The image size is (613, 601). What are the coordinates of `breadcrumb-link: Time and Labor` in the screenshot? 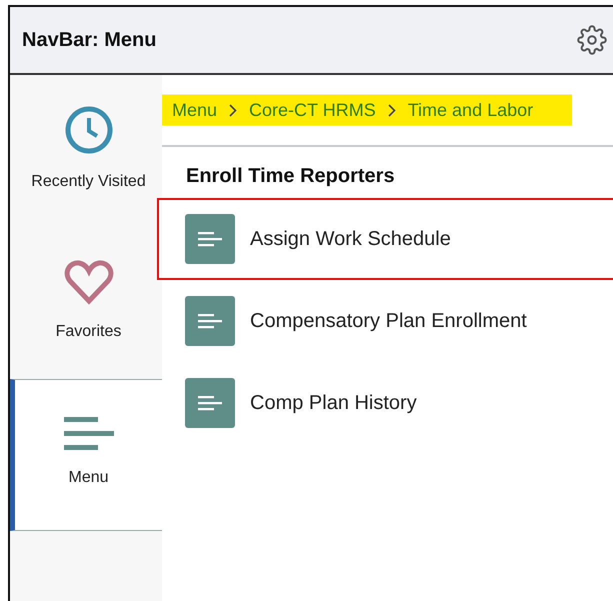 It's located at (471, 110).